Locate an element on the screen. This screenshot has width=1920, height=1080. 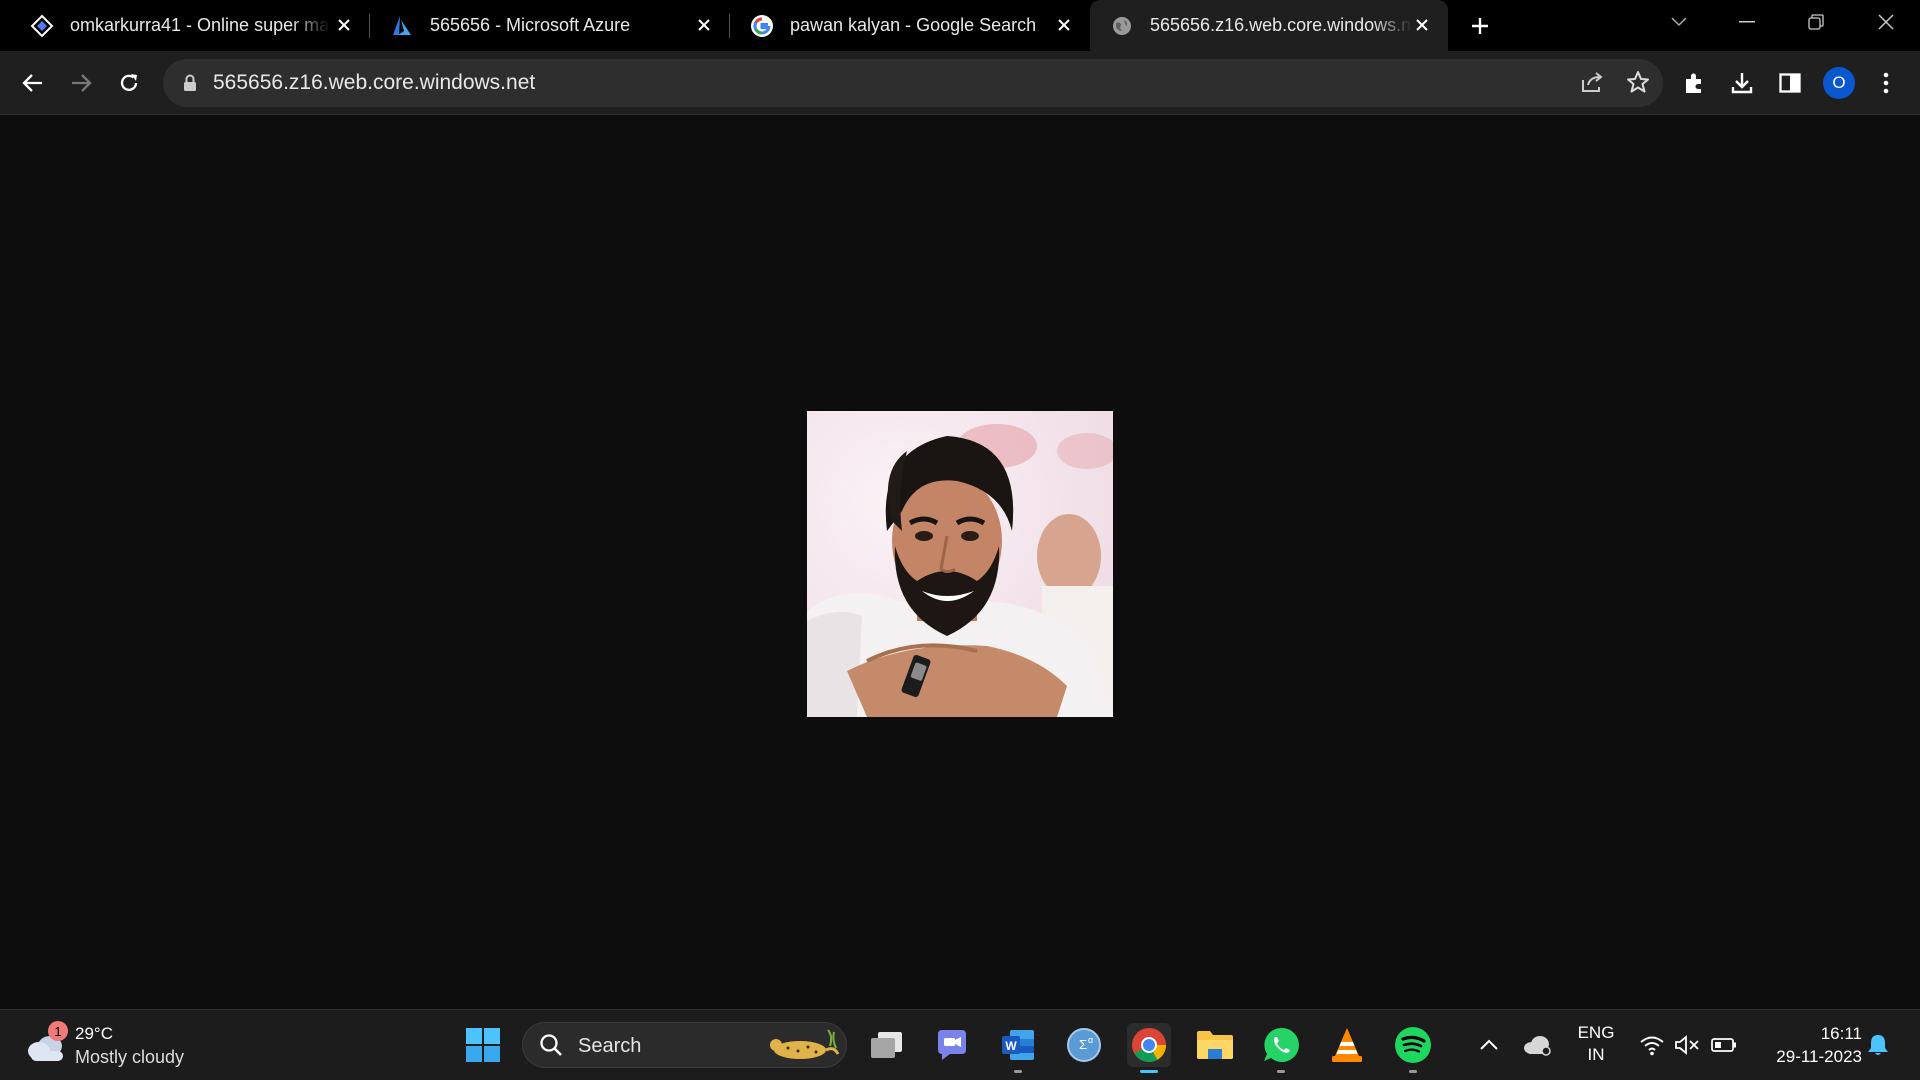
chrome-icon is located at coordinates (1149, 1048).